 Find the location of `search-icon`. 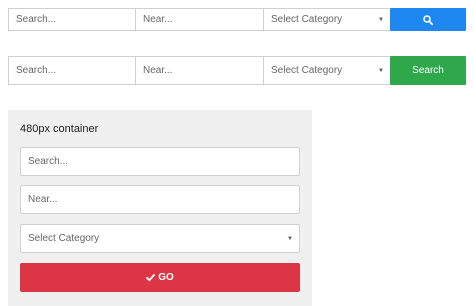

search-icon is located at coordinates (428, 19).